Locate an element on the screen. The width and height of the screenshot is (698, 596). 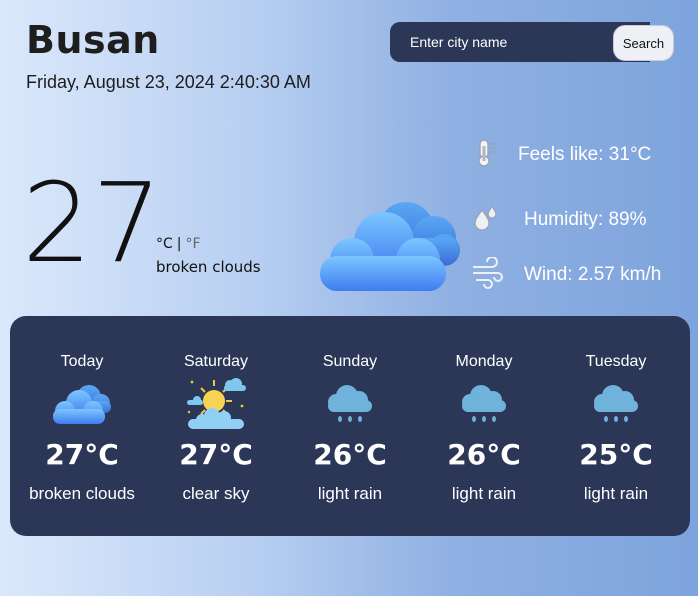
humidity-row: Humidity: 89% is located at coordinates (559, 220).